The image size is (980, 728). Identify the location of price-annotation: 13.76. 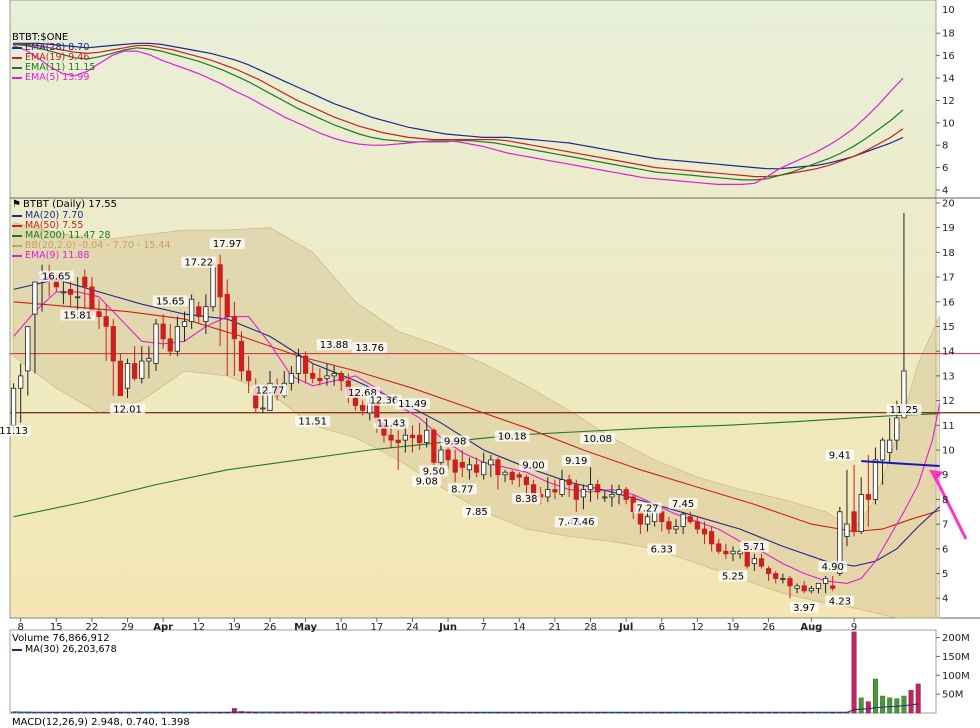
(370, 348).